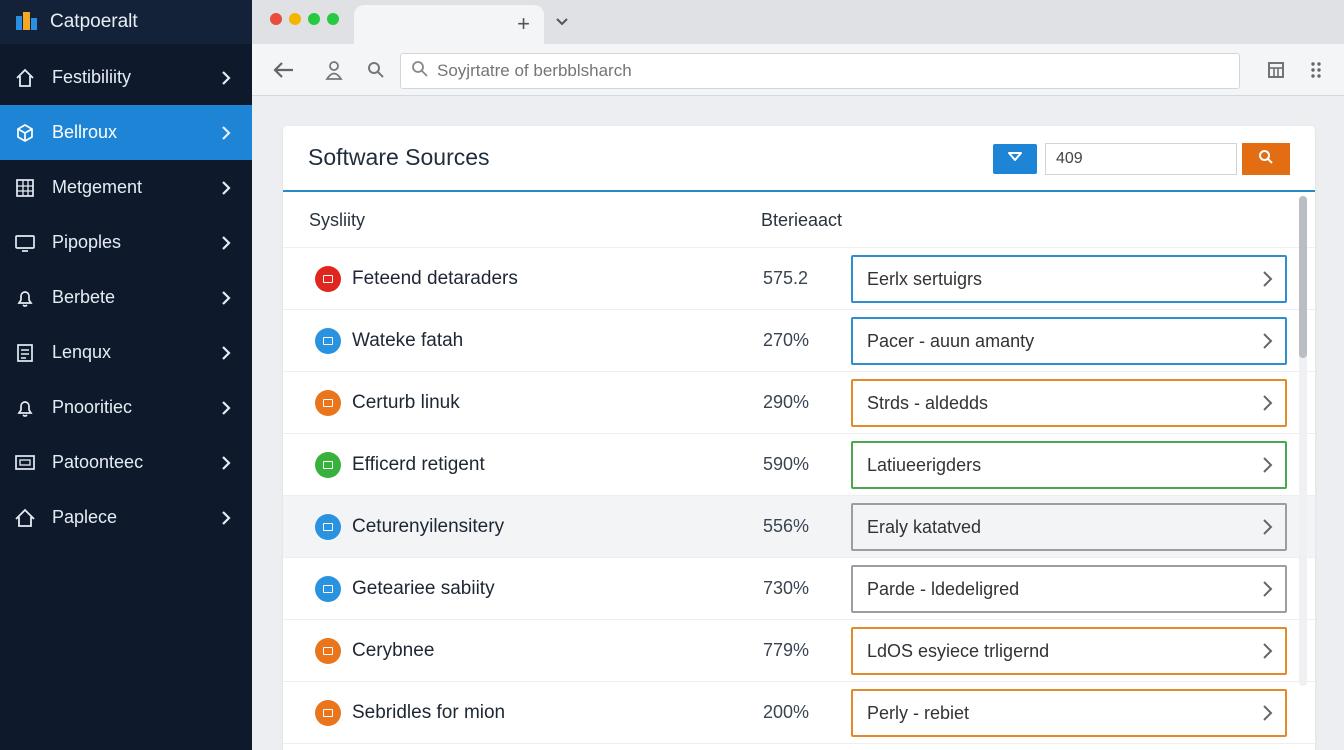 The width and height of the screenshot is (1344, 750). I want to click on address-bar, so click(820, 71).